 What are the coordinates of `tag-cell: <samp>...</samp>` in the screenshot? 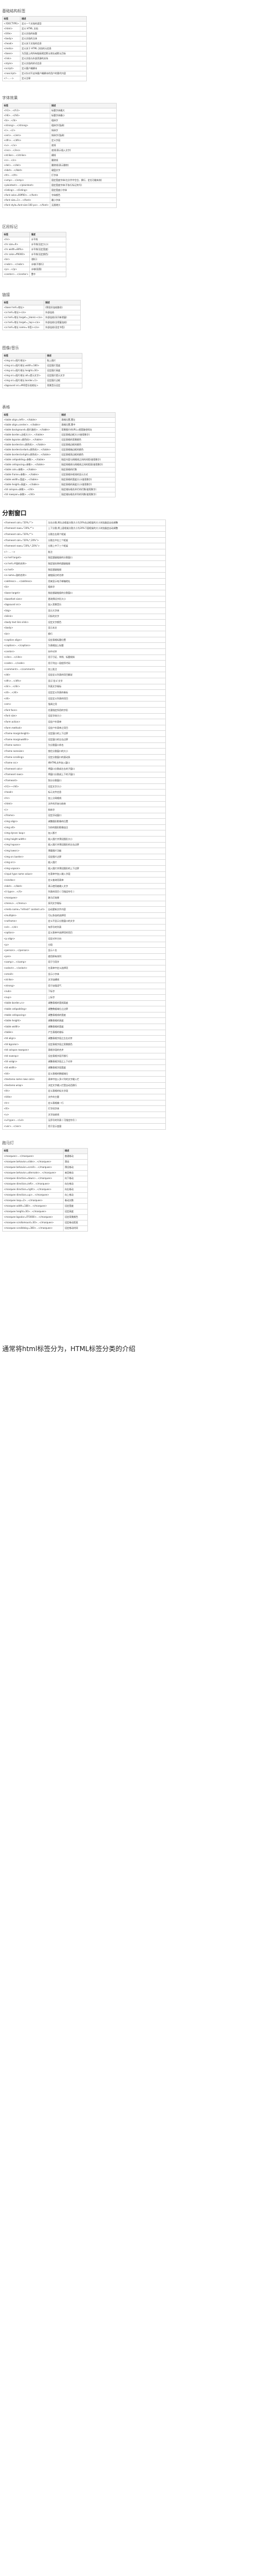 It's located at (24, 962).